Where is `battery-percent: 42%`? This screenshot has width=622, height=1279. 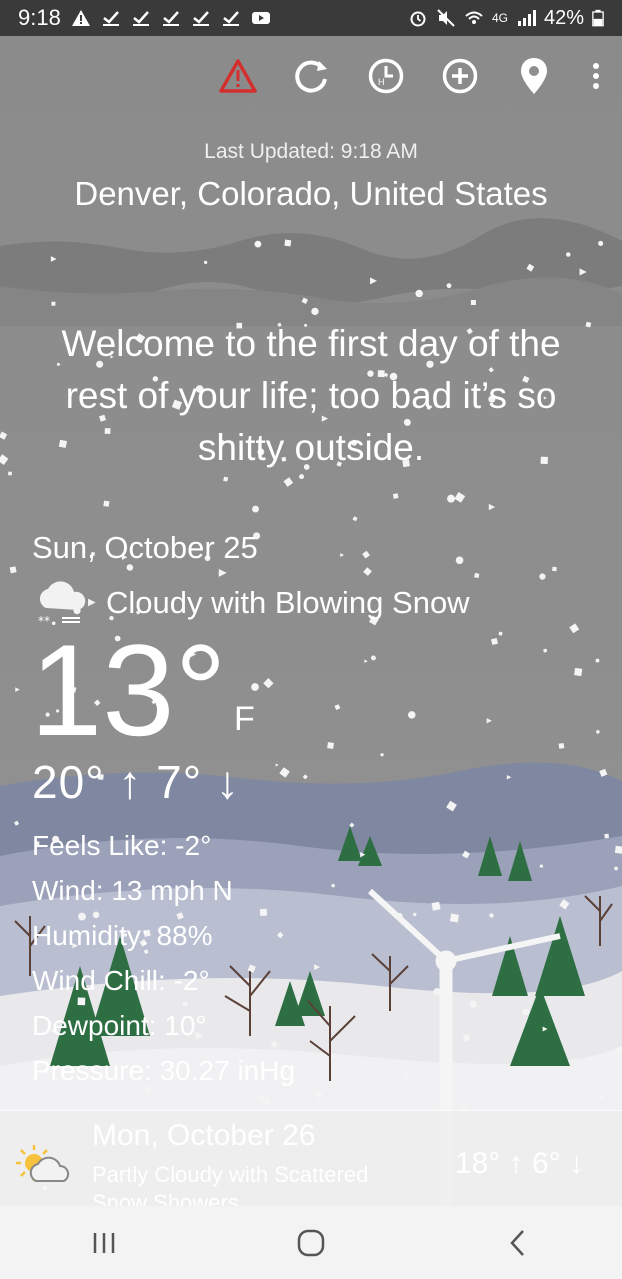 battery-percent: 42% is located at coordinates (563, 17).